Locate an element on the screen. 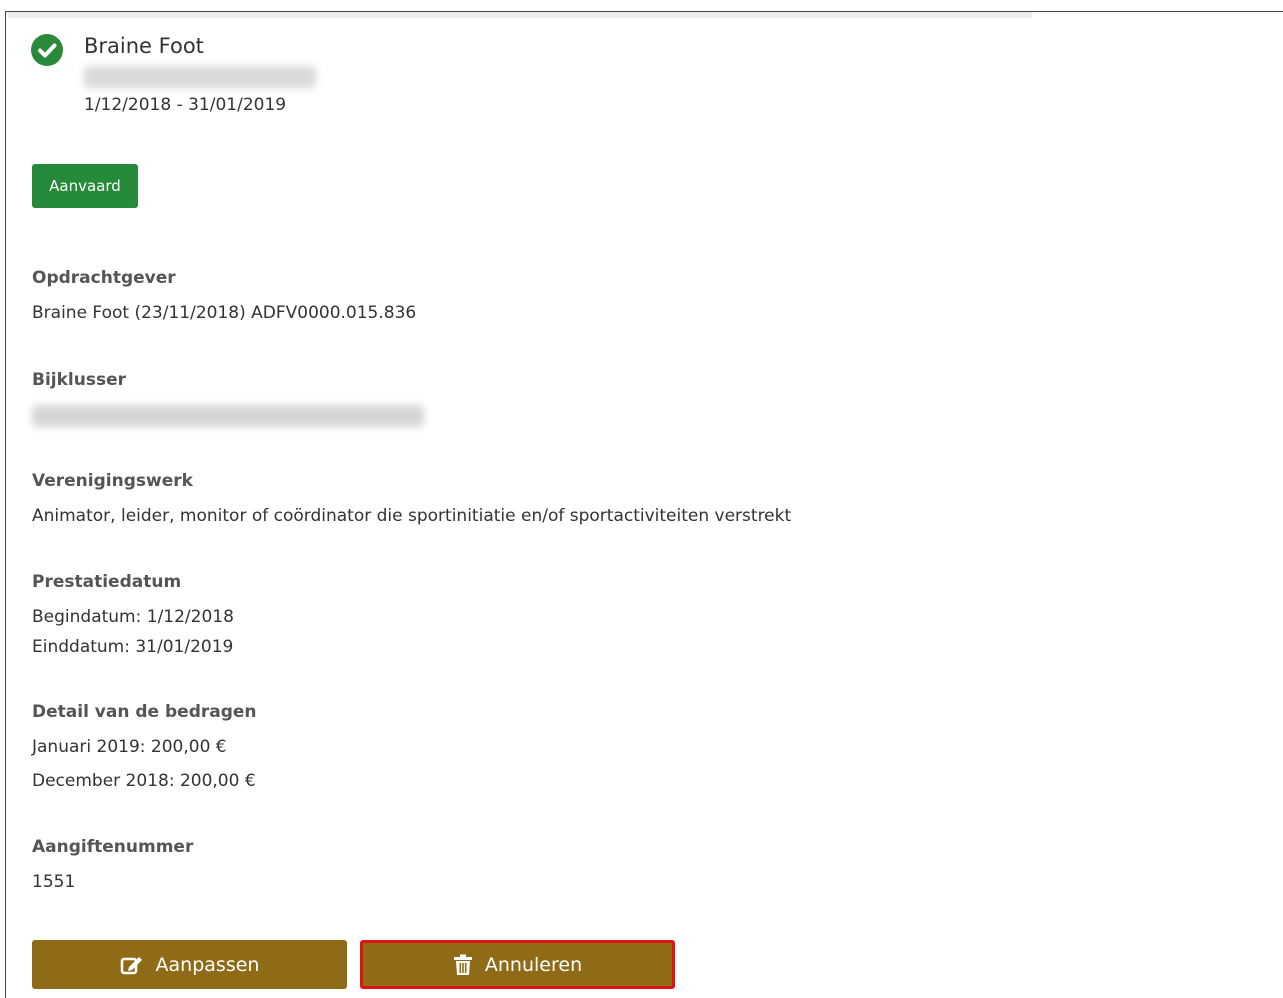  bedrag-line-december: December 2018: 200,00 € is located at coordinates (144, 781).